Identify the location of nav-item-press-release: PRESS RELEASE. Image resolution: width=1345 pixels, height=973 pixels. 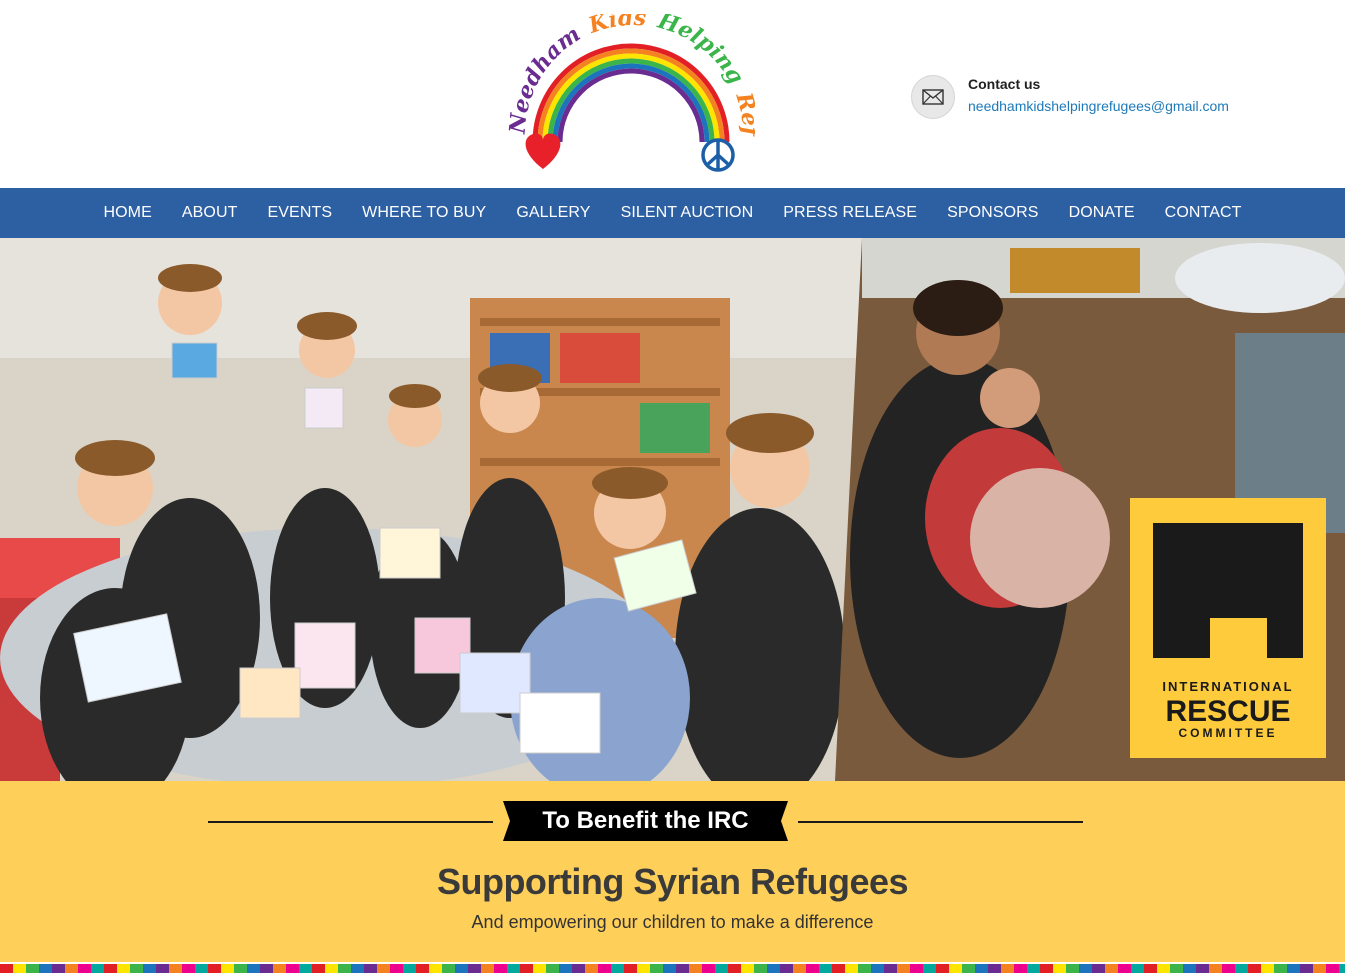
(850, 213).